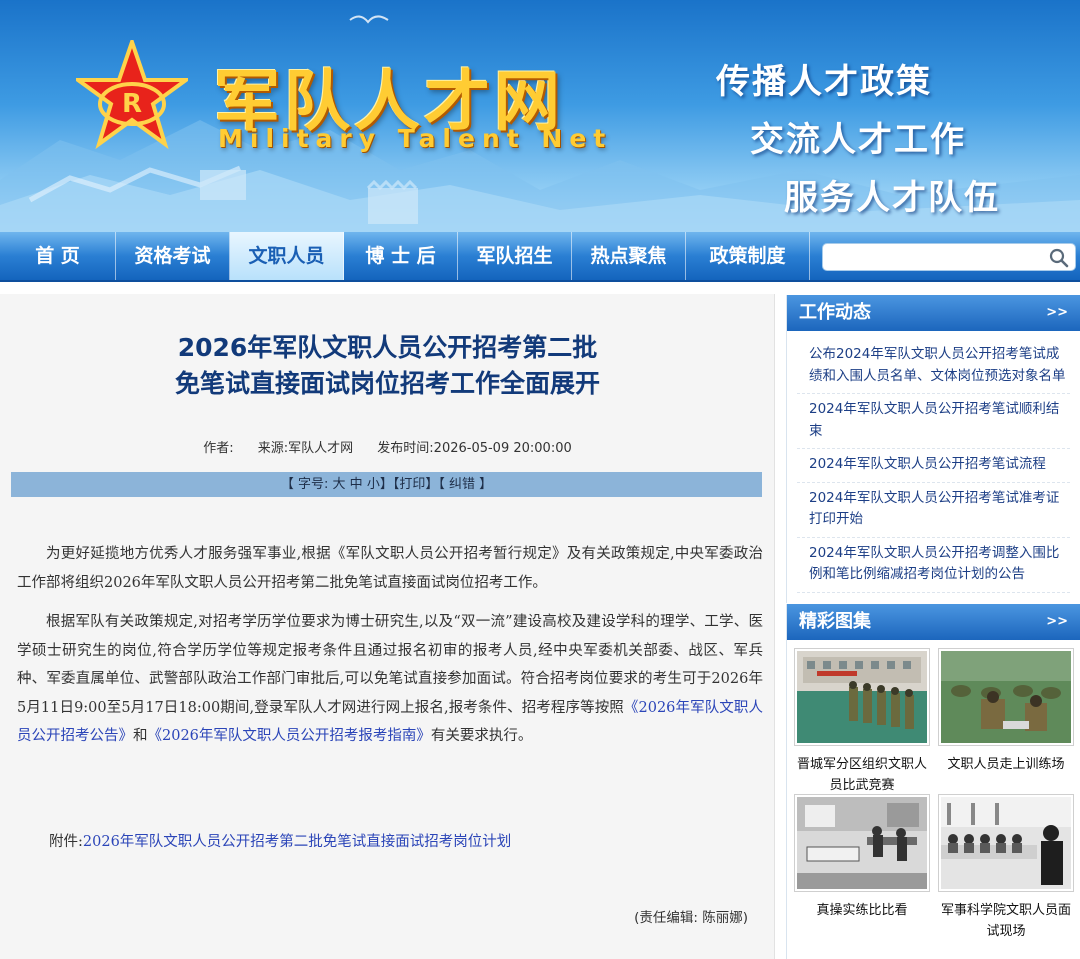 The image size is (1080, 959). I want to click on gallery-caption-4: 军事科学院文职人员面试现场, so click(1006, 921).